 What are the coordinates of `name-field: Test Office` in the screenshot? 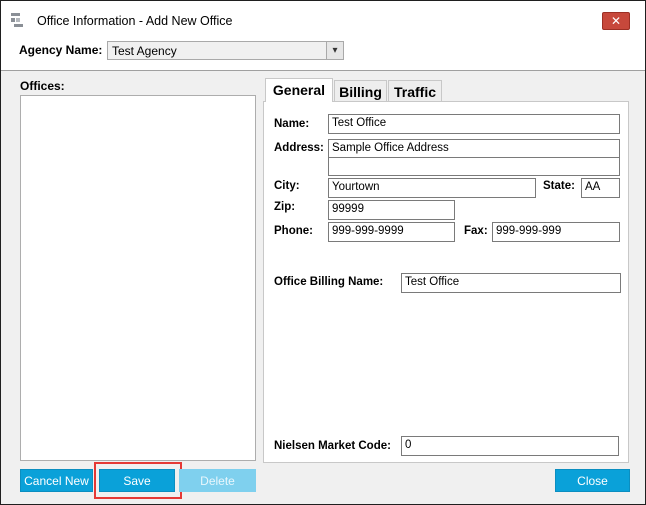 It's located at (474, 124).